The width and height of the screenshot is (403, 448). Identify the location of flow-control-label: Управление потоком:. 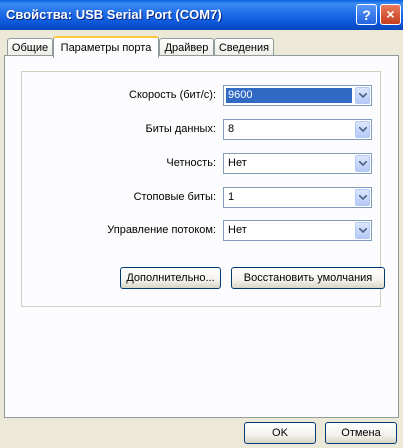
(161, 230).